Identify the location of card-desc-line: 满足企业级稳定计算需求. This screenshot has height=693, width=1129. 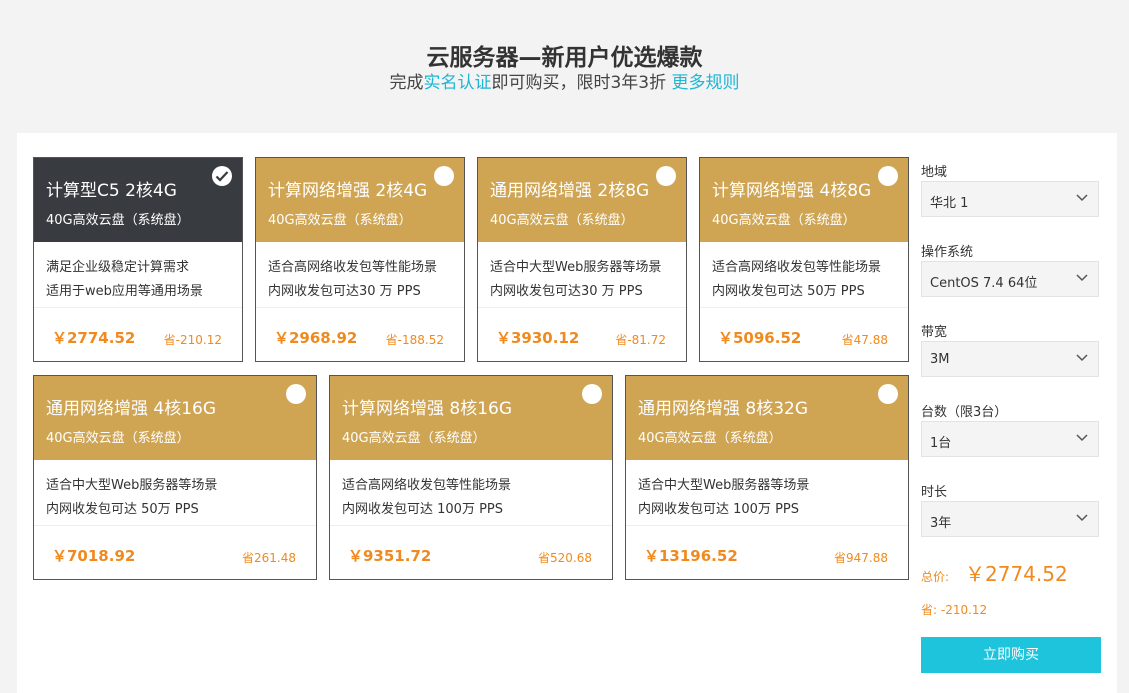
(118, 267).